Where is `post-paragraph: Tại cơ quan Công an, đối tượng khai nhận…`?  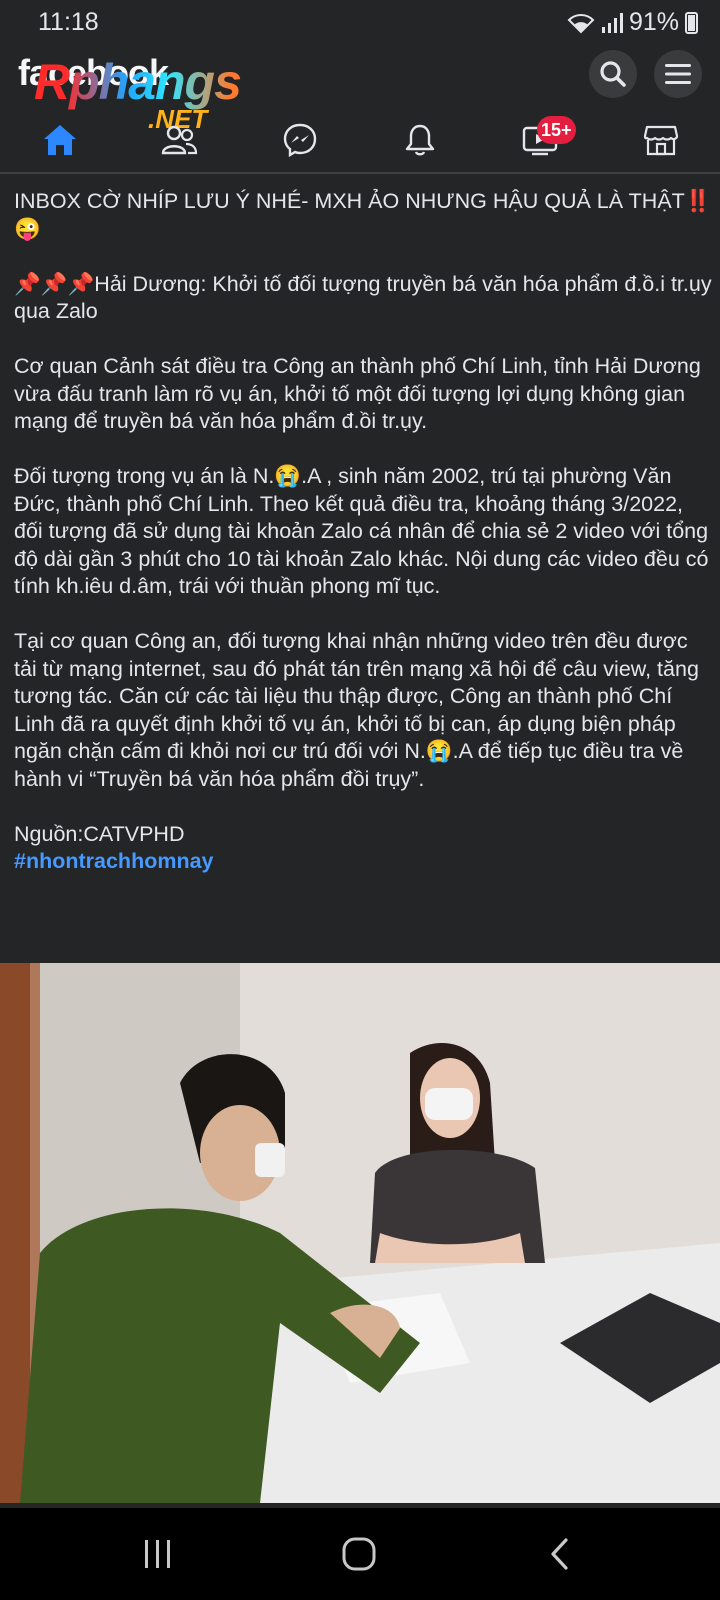 post-paragraph: Tại cơ quan Công an, đối tượng khai nhận… is located at coordinates (356, 710).